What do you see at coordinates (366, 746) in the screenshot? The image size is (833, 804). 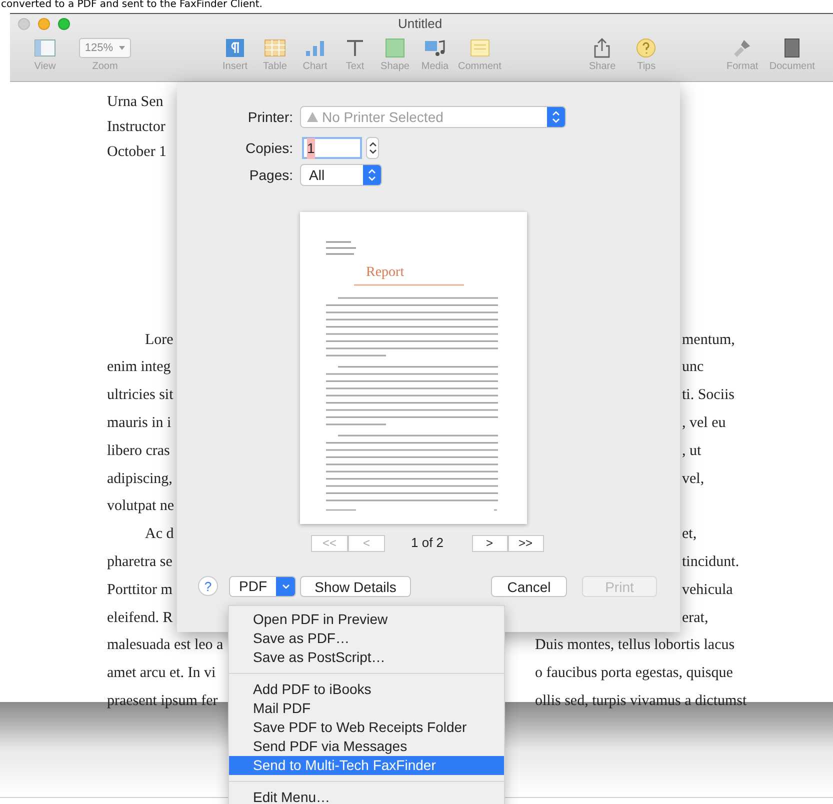 I see `menu-item: Send PDF via Messages` at bounding box center [366, 746].